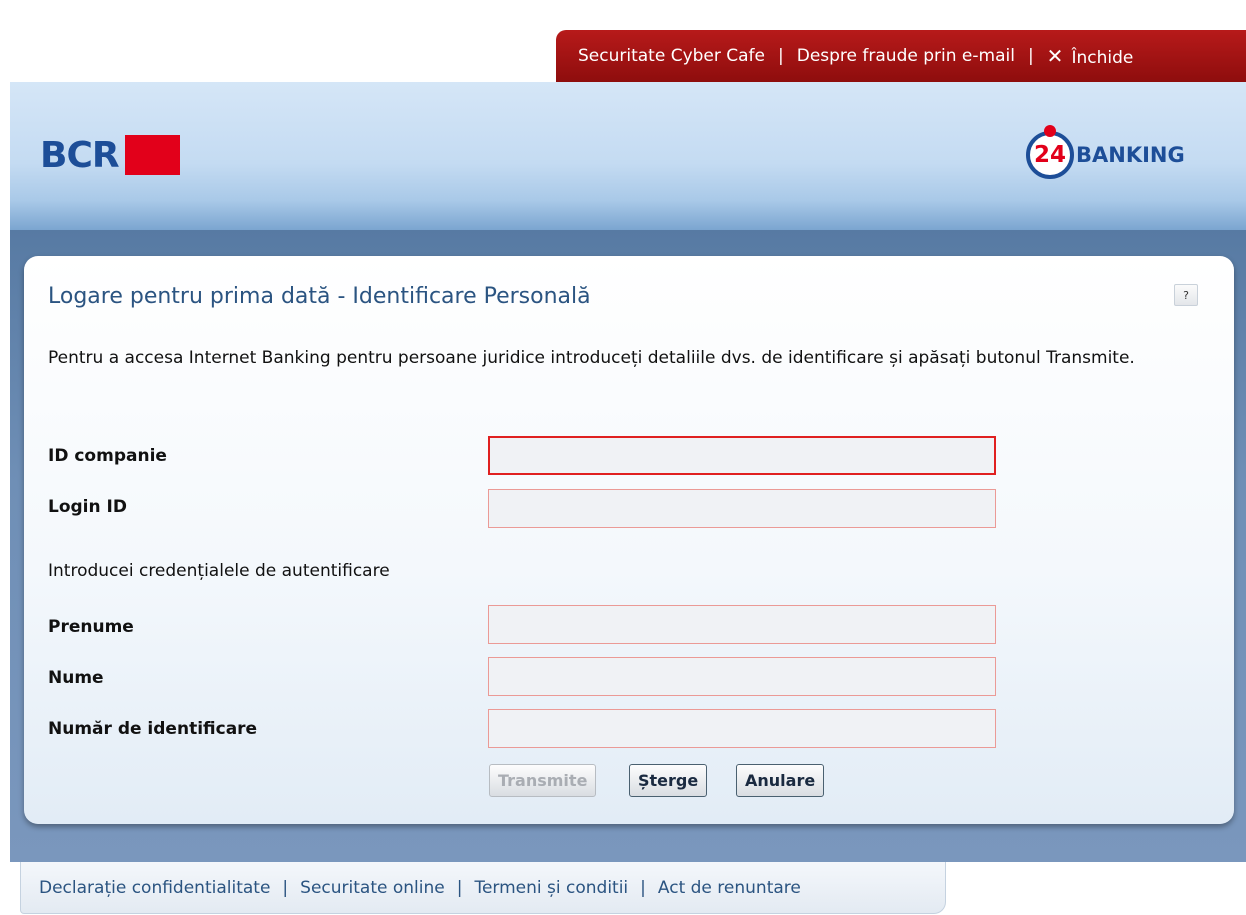 The height and width of the screenshot is (915, 1246). Describe the element at coordinates (742, 676) in the screenshot. I see `last-name-input` at that location.